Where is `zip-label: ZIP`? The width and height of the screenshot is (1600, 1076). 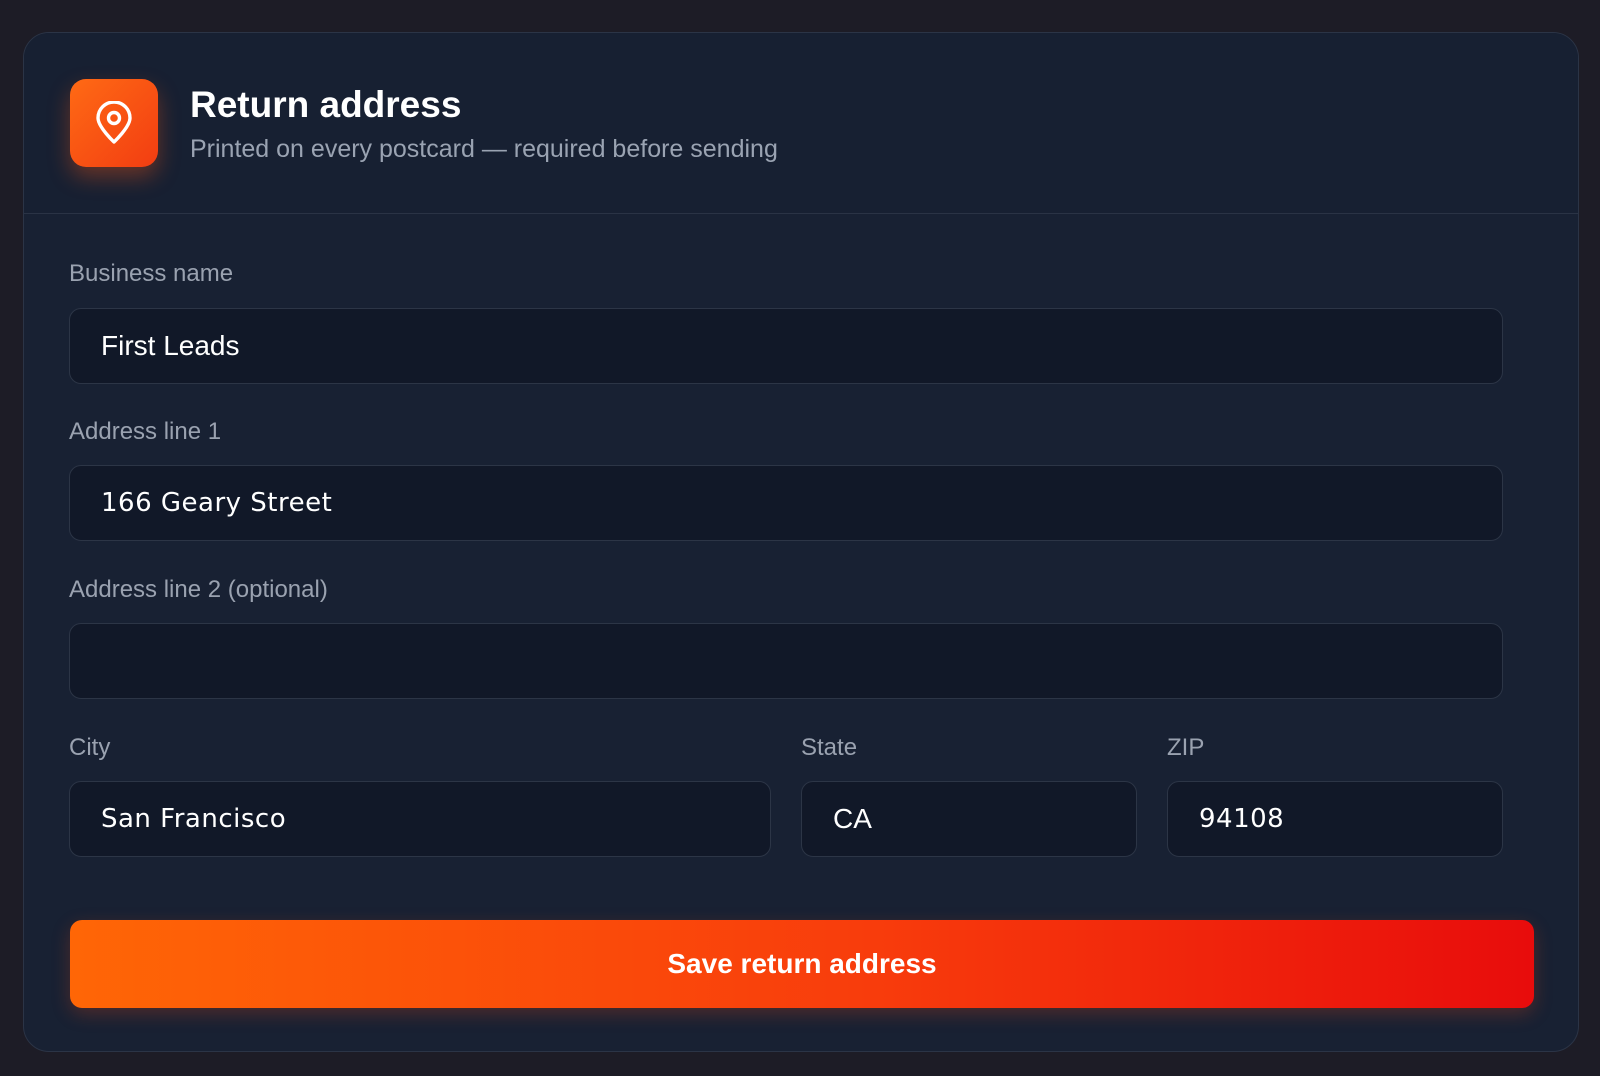
zip-label: ZIP is located at coordinates (1186, 747).